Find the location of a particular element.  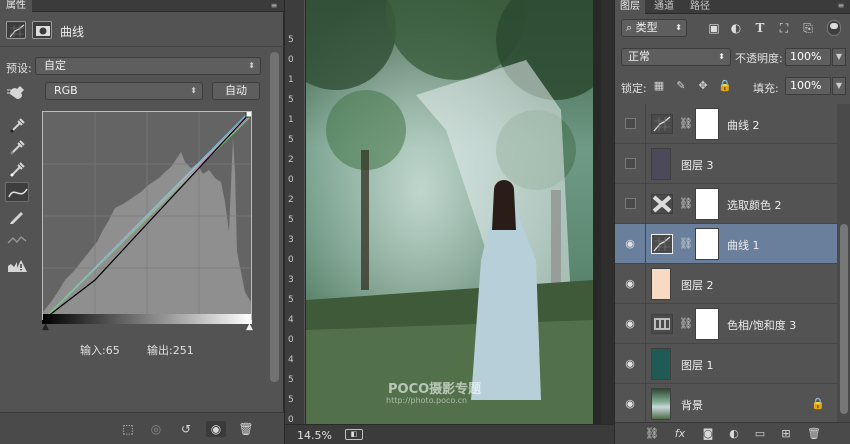

mask-icon is located at coordinates (42, 30).